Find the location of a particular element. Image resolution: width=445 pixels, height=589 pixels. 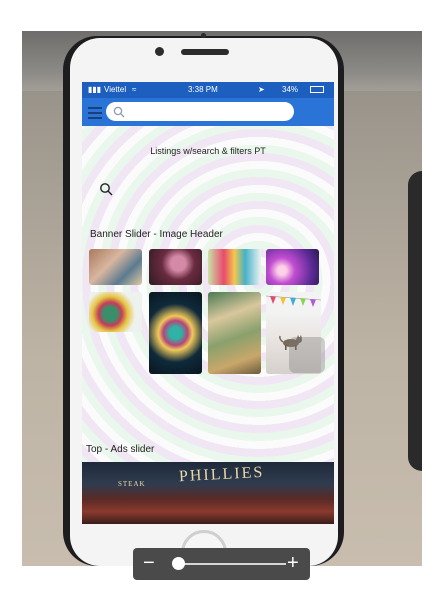

signal-icon: ▮▮▮ is located at coordinates (95, 89).